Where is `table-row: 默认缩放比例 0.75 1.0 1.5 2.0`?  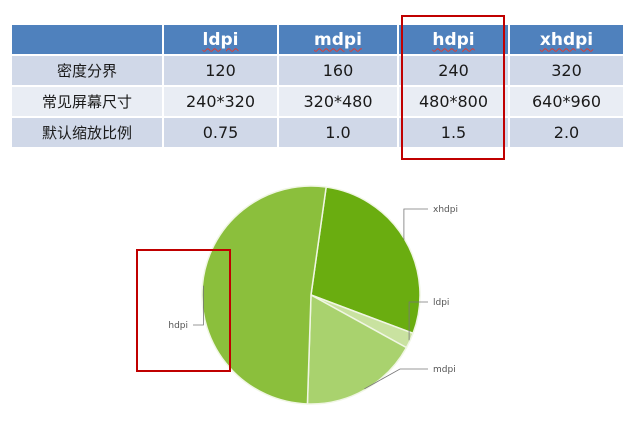
table-row: 默认缩放比例 0.75 1.0 1.5 2.0 is located at coordinates (317, 132).